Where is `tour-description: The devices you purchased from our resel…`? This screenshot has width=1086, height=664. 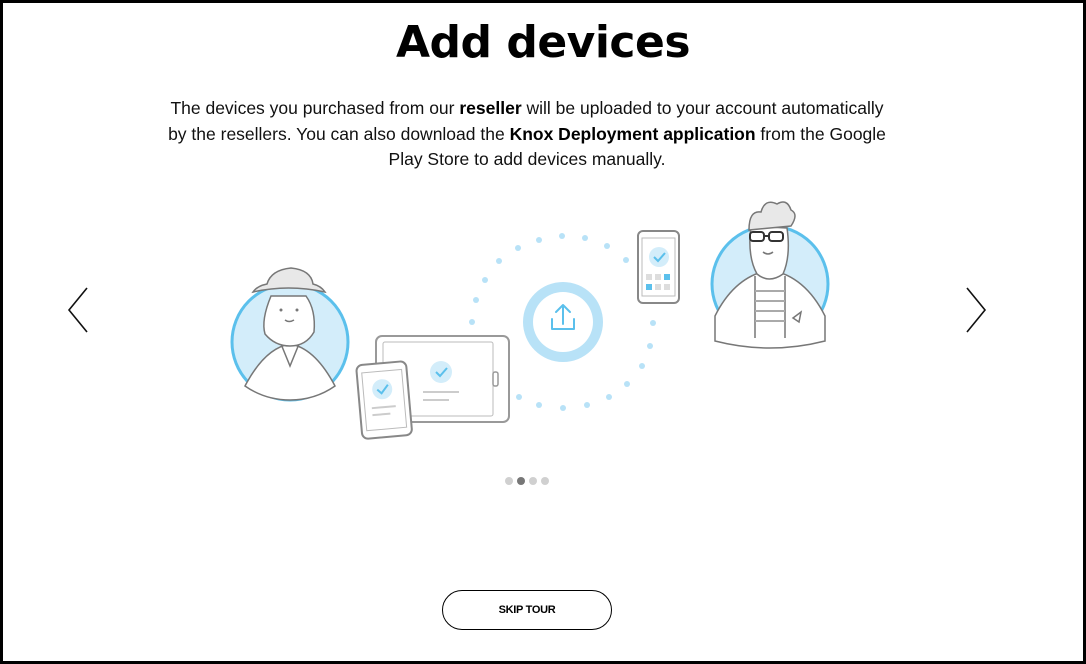
tour-description: The devices you purchased from our resel… is located at coordinates (527, 134).